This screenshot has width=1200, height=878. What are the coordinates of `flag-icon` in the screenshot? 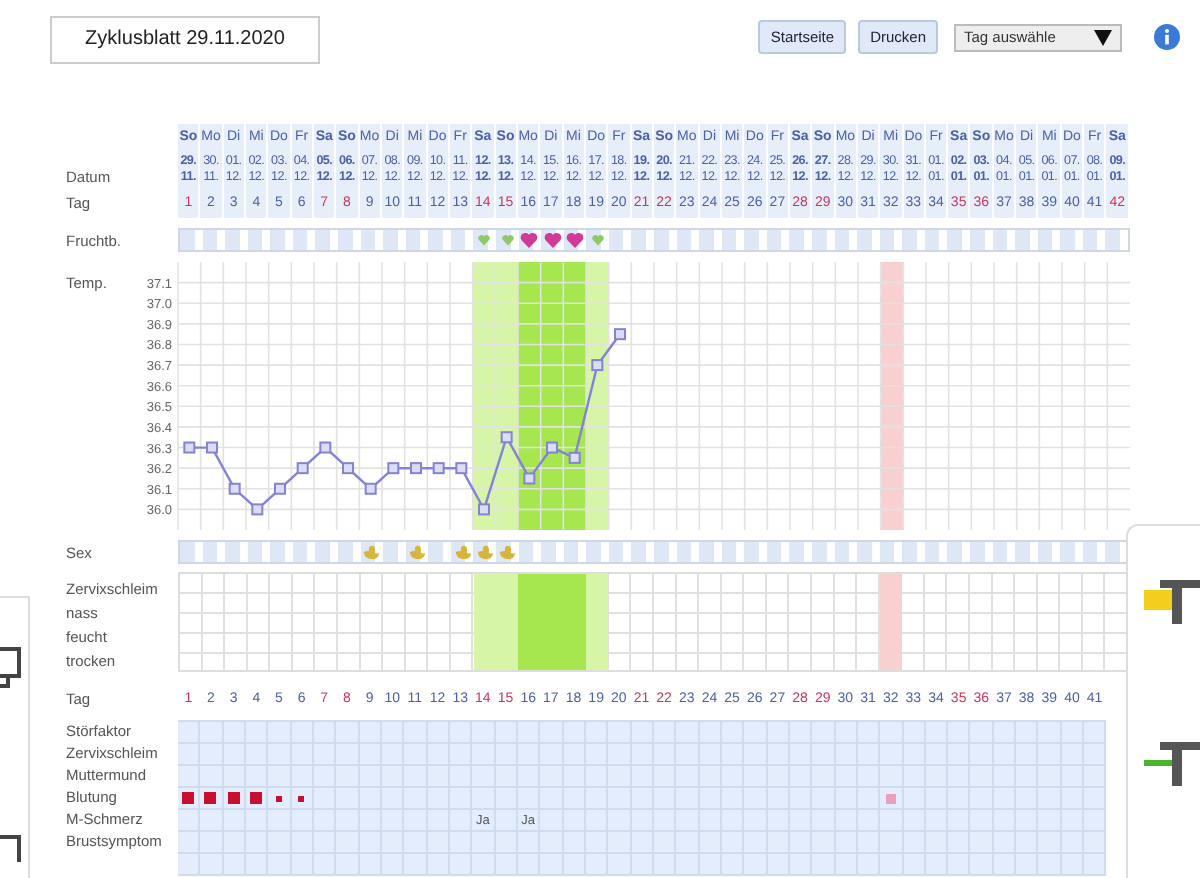 It's located at (1172, 602).